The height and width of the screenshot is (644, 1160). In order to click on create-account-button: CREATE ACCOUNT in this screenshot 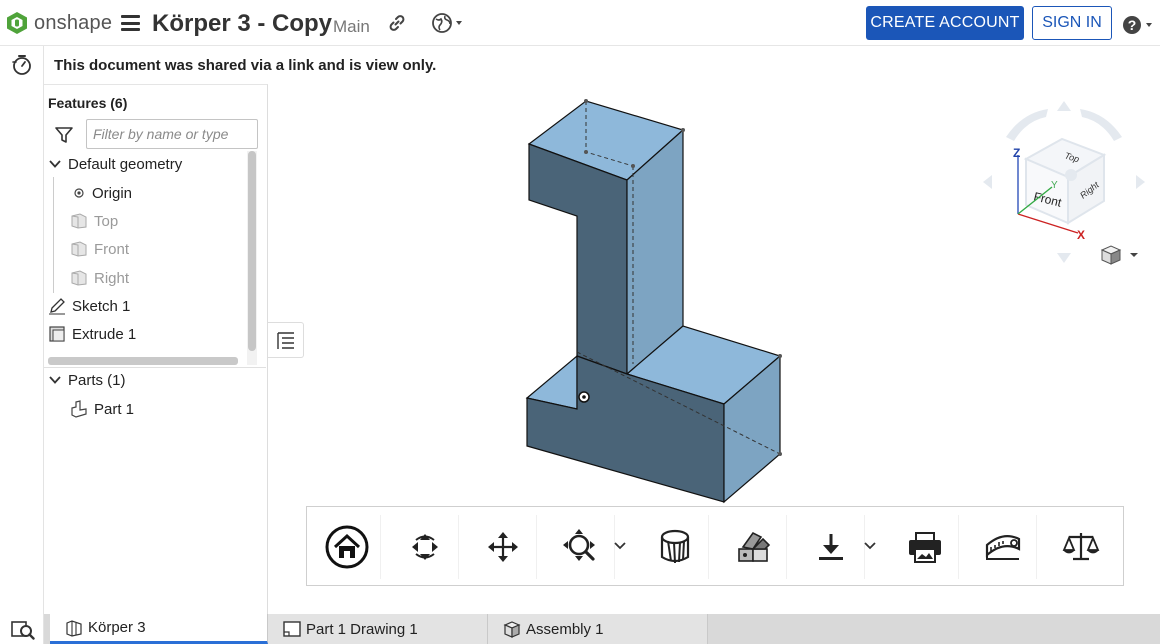, I will do `click(945, 23)`.